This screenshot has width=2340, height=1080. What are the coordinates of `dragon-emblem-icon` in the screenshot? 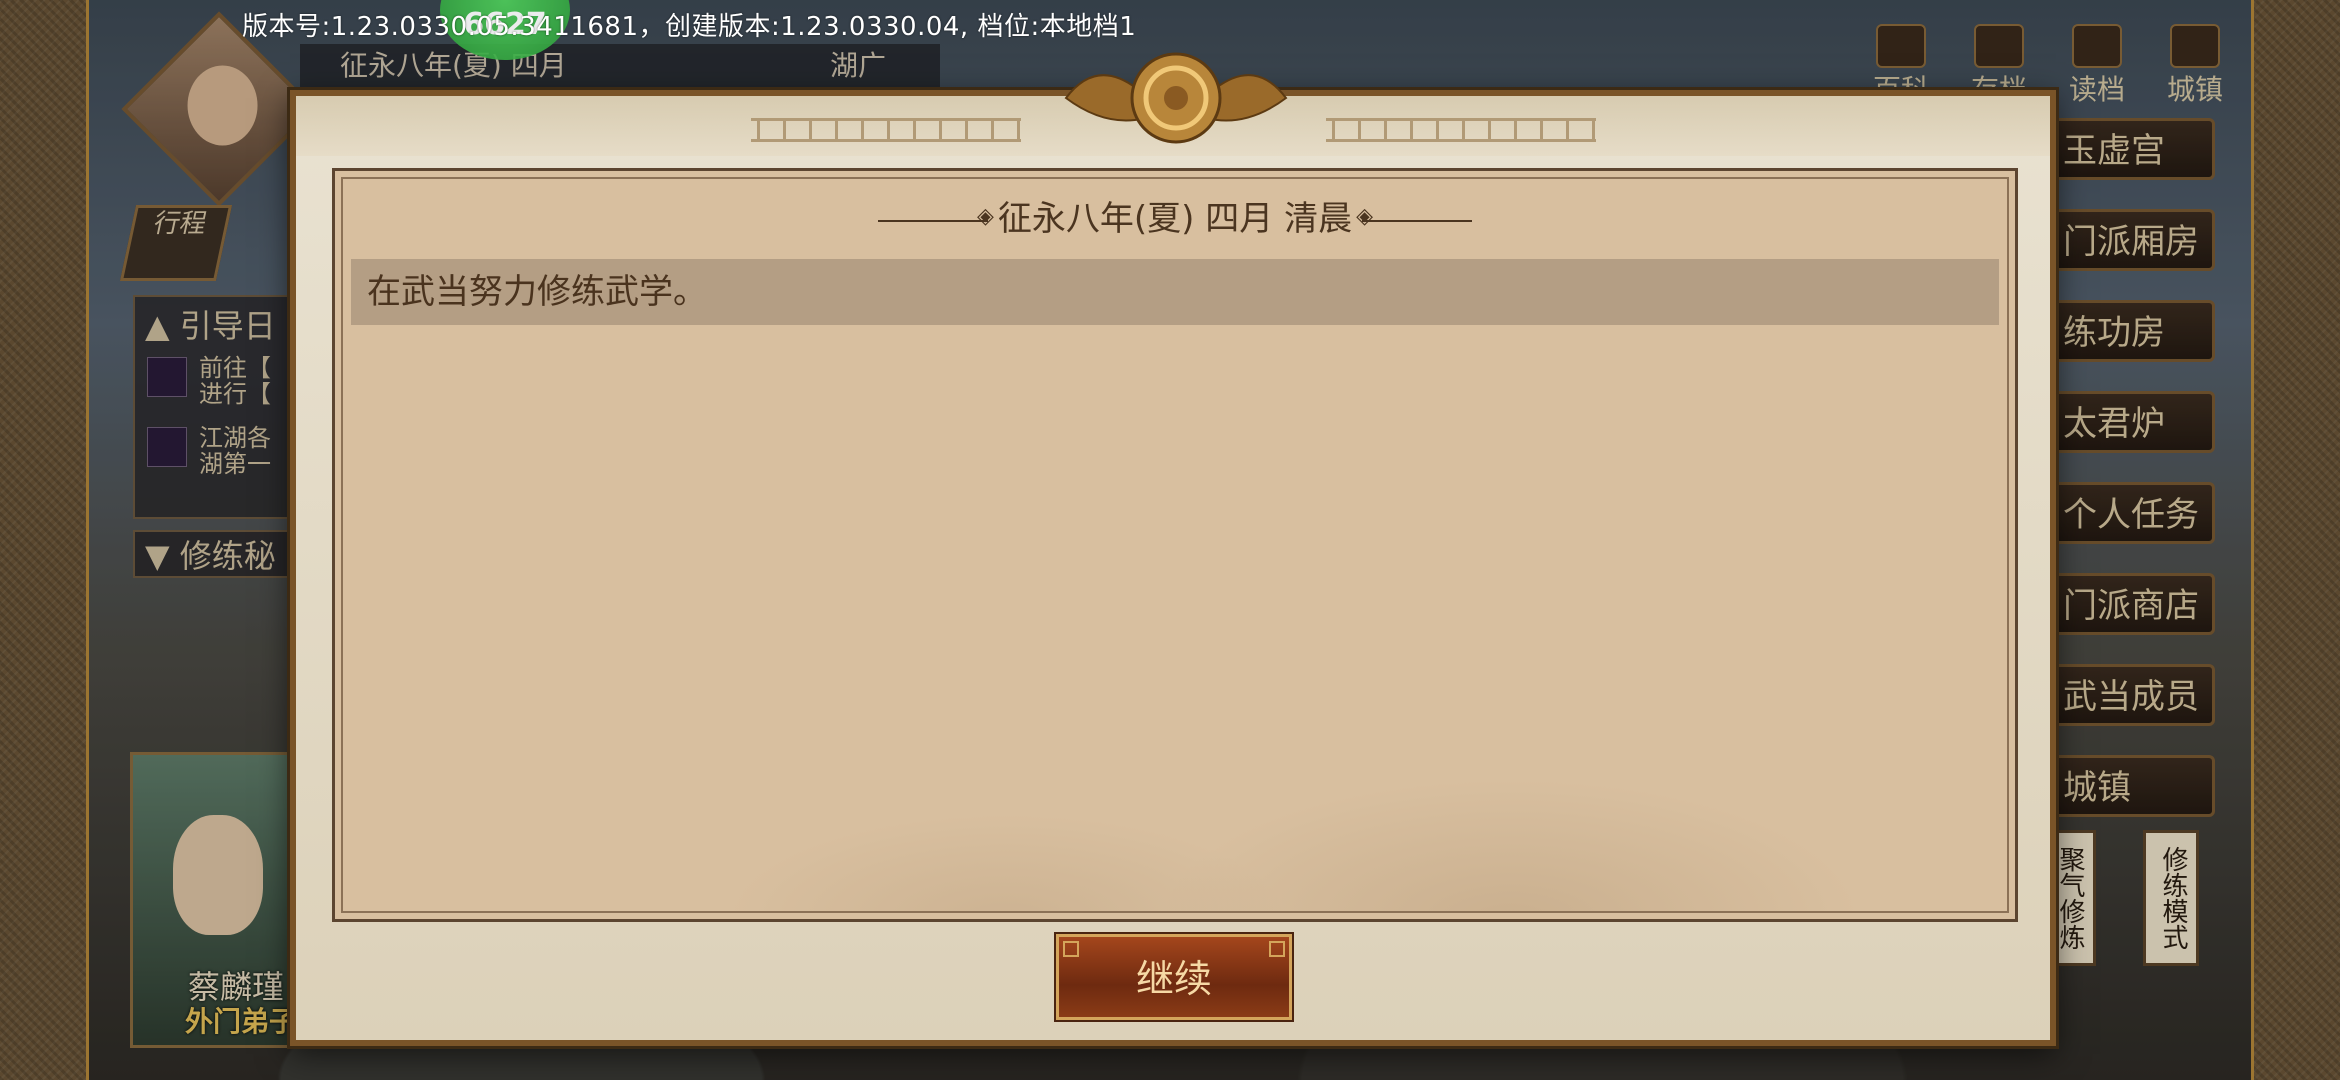 It's located at (1176, 98).